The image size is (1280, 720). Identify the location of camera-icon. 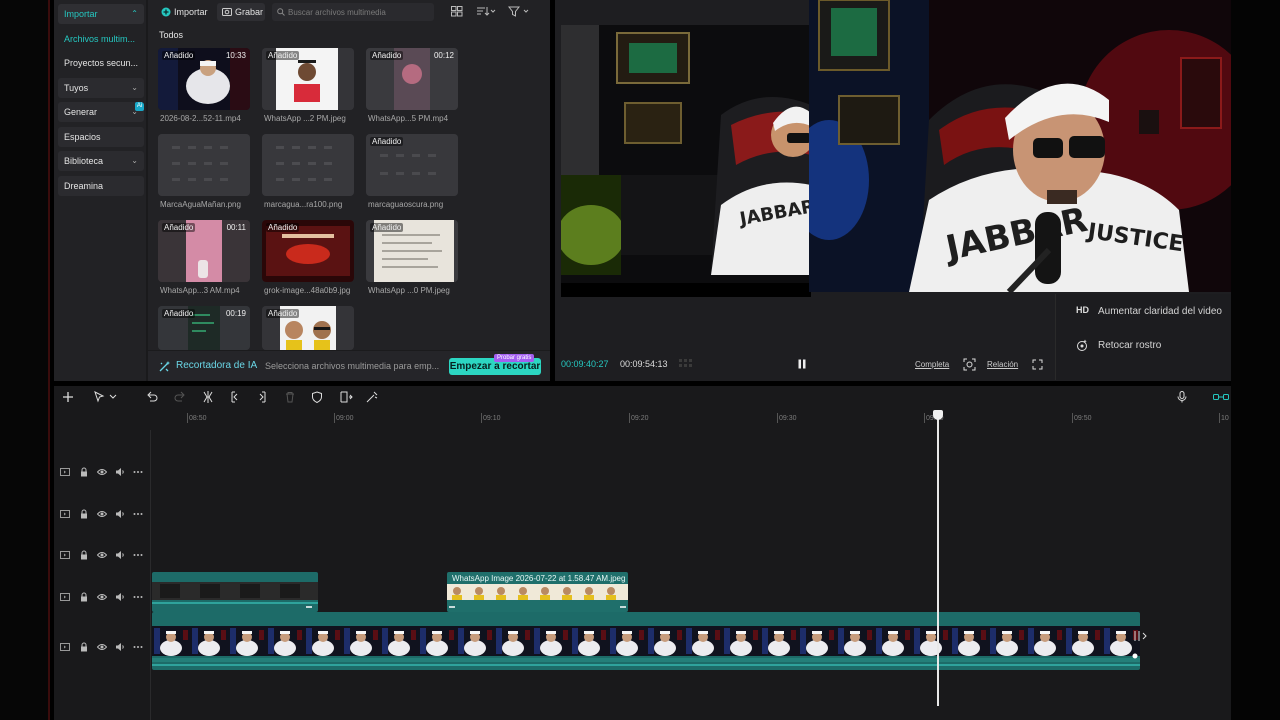
(227, 12).